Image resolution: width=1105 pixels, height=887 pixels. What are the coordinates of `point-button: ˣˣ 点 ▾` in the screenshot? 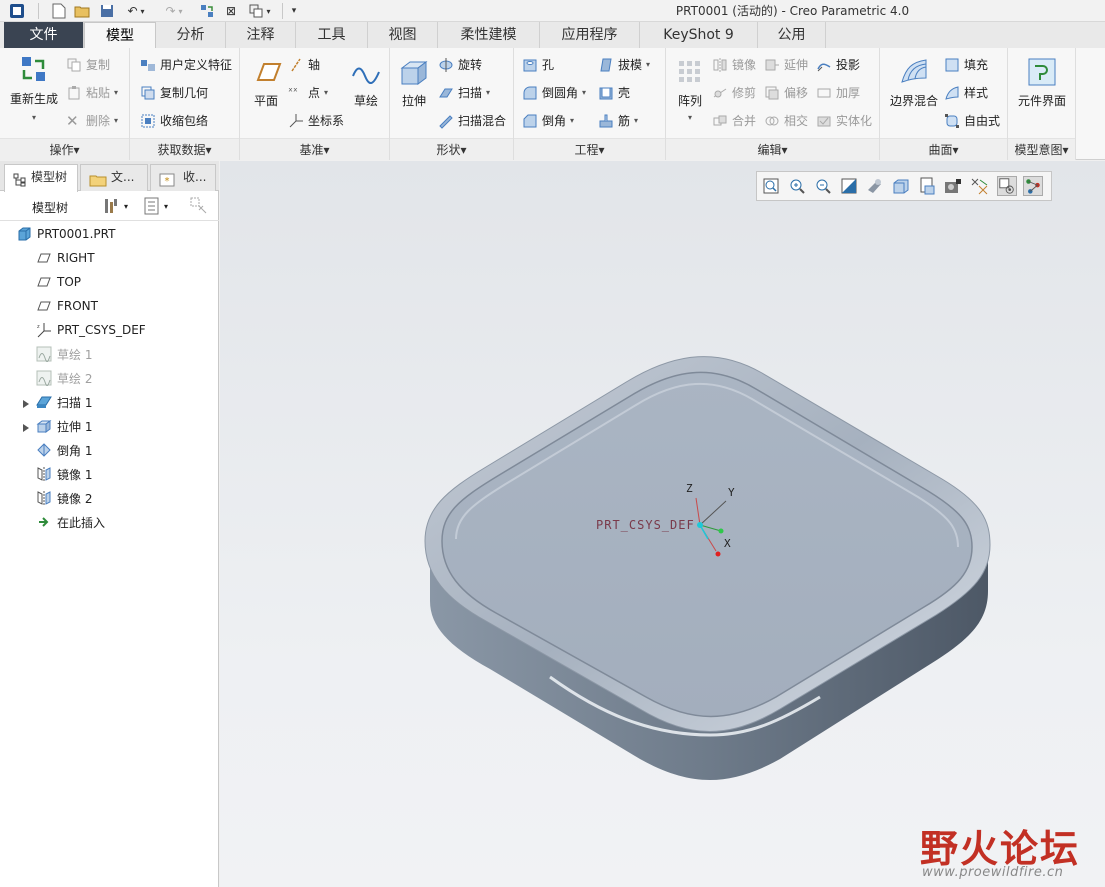 It's located at (308, 92).